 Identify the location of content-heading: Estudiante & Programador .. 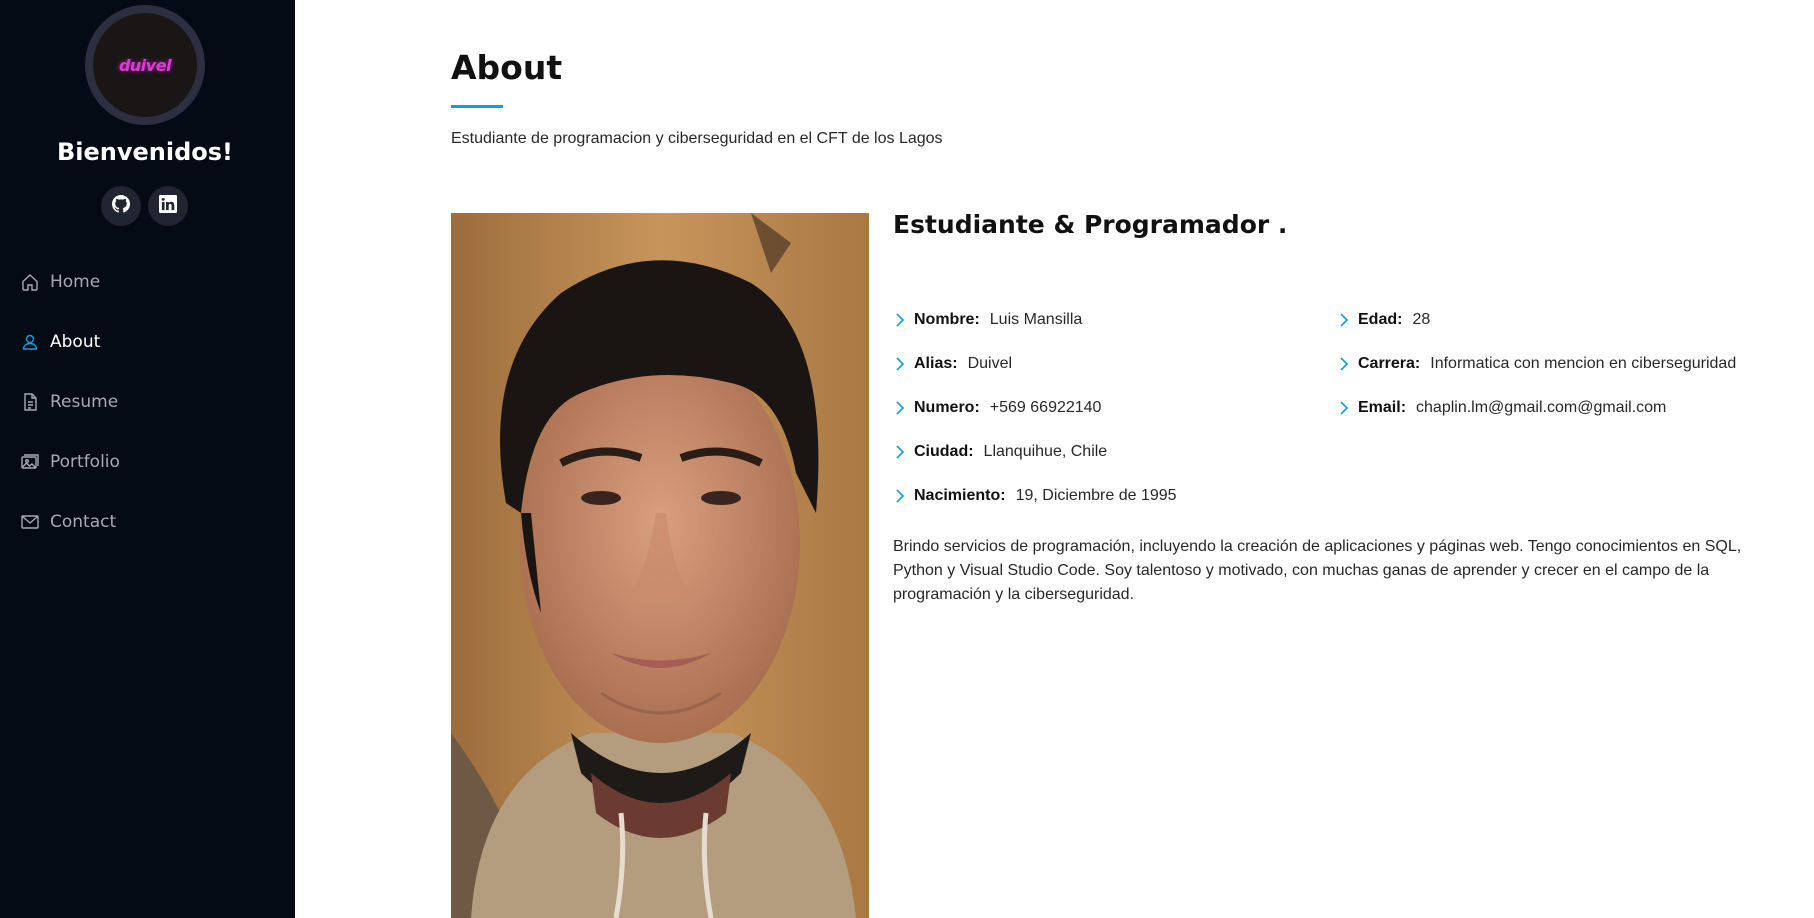
(1090, 224).